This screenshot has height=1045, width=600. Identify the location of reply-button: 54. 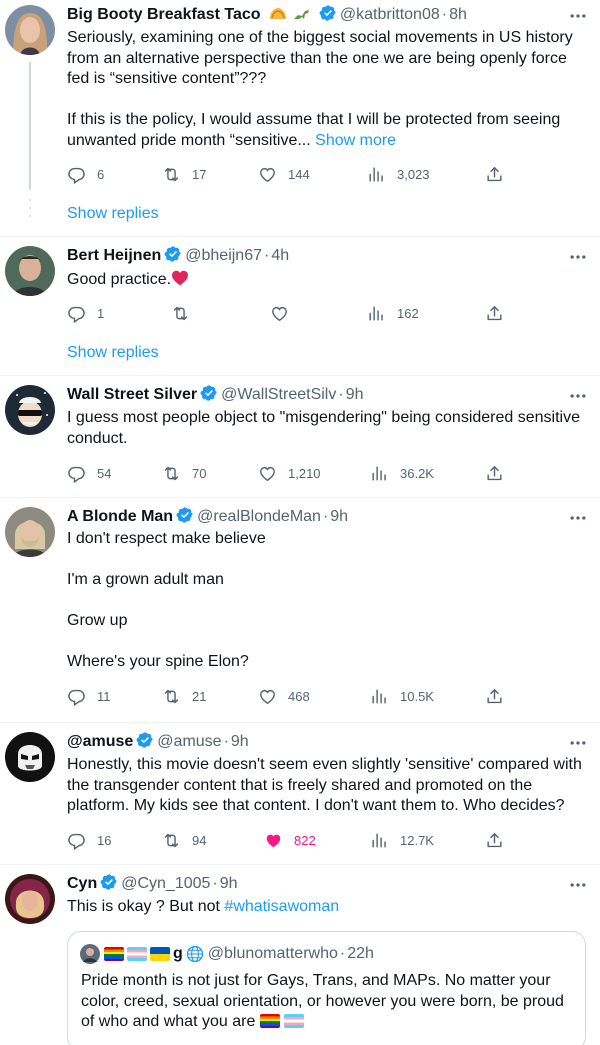
(89, 473).